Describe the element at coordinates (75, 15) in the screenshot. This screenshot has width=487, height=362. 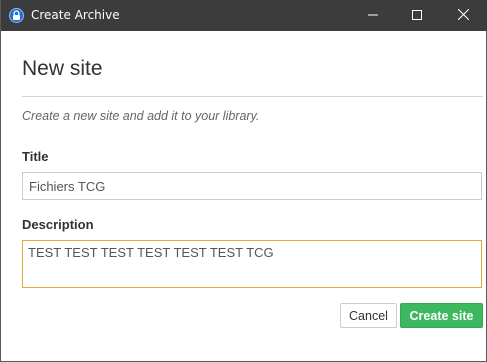
I see `window-title: Create Archive` at that location.